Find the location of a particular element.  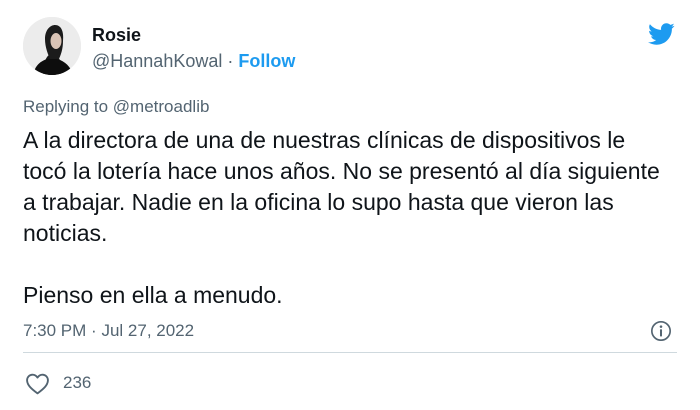

tweet-time: 7:30 PM is located at coordinates (55, 330).